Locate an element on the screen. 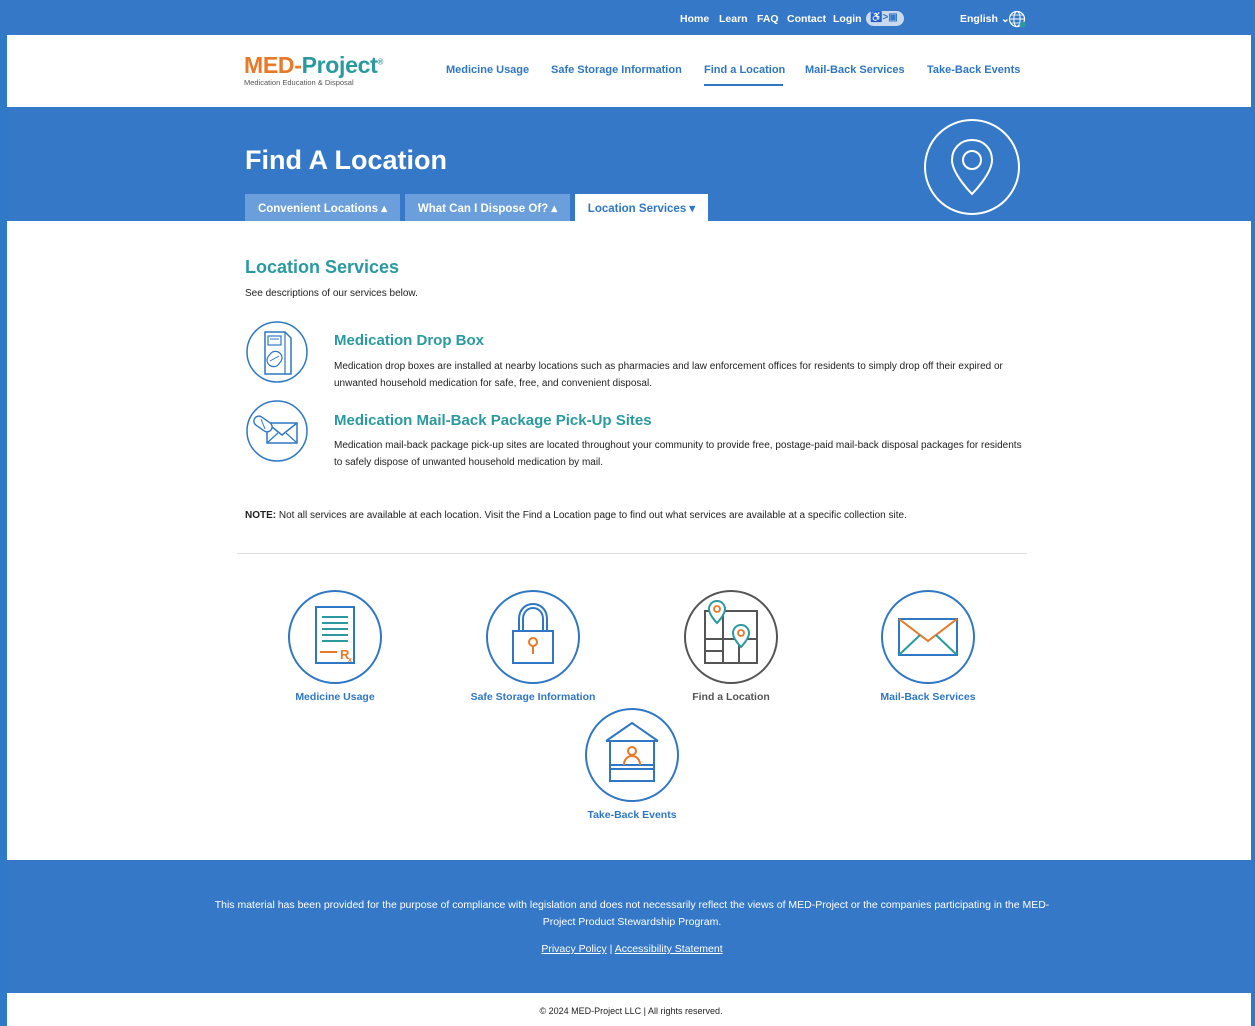 Image resolution: width=1255 pixels, height=1026 pixels. lock-icon is located at coordinates (533, 637).